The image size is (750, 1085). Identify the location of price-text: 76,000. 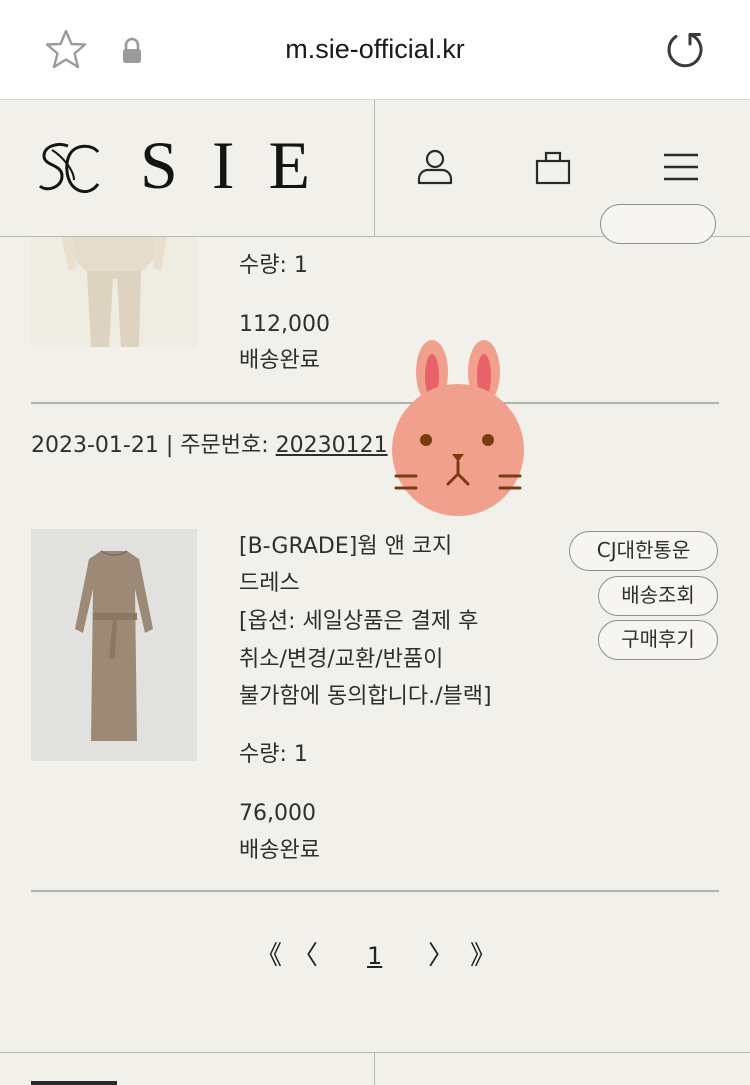
(277, 813).